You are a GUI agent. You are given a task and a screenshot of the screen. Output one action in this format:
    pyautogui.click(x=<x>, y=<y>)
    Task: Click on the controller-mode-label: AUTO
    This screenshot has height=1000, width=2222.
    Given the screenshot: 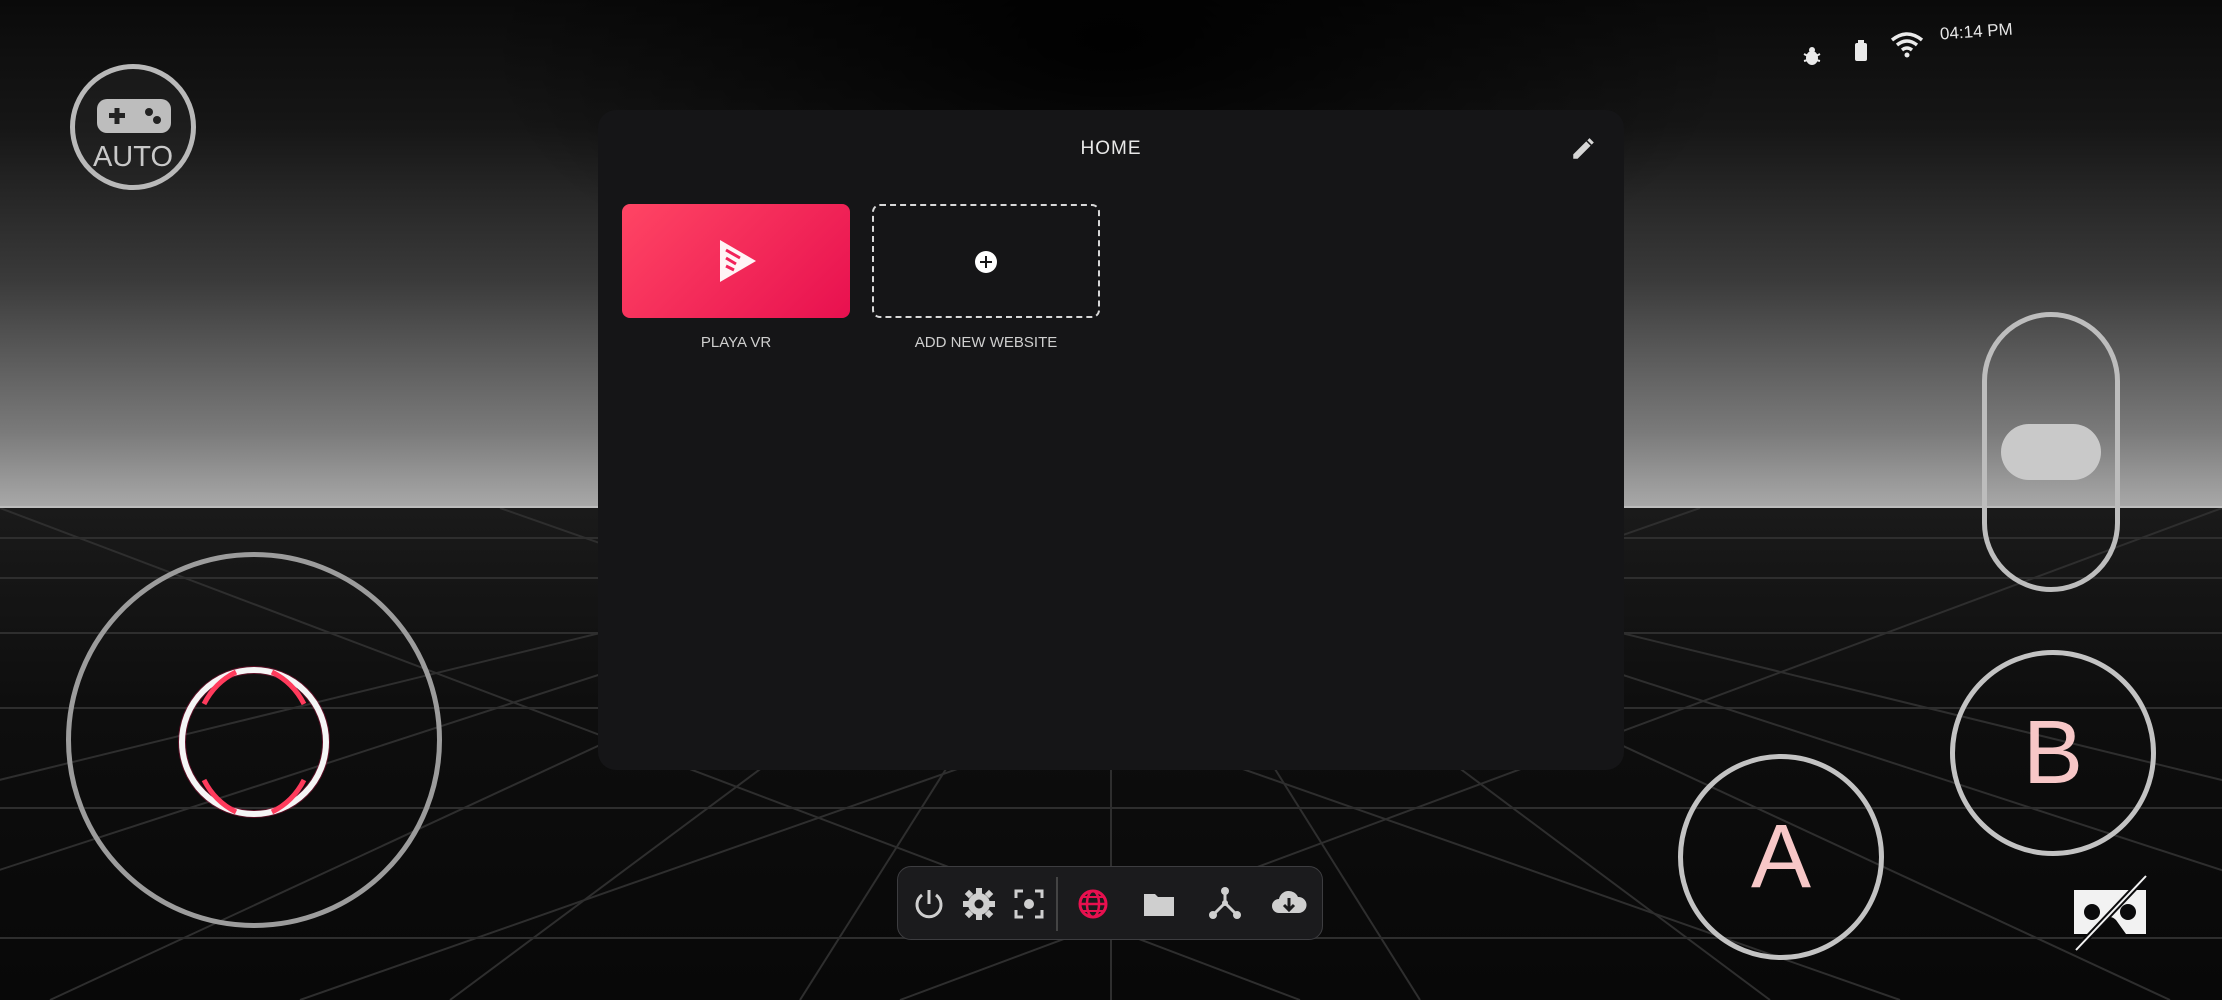 What is the action you would take?
    pyautogui.click(x=133, y=157)
    